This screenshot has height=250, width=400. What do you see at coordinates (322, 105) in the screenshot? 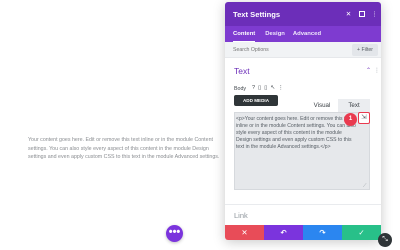
I see `visual-tab: Visual` at bounding box center [322, 105].